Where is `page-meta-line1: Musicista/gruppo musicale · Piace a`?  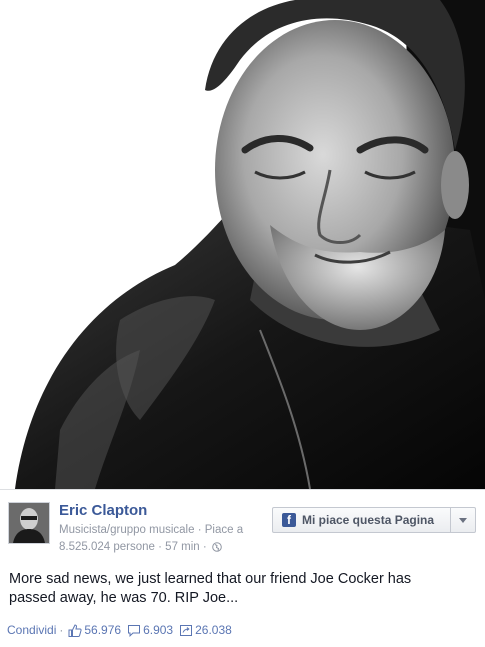
page-meta-line1: Musicista/gruppo musicale · Piace a is located at coordinates (151, 530).